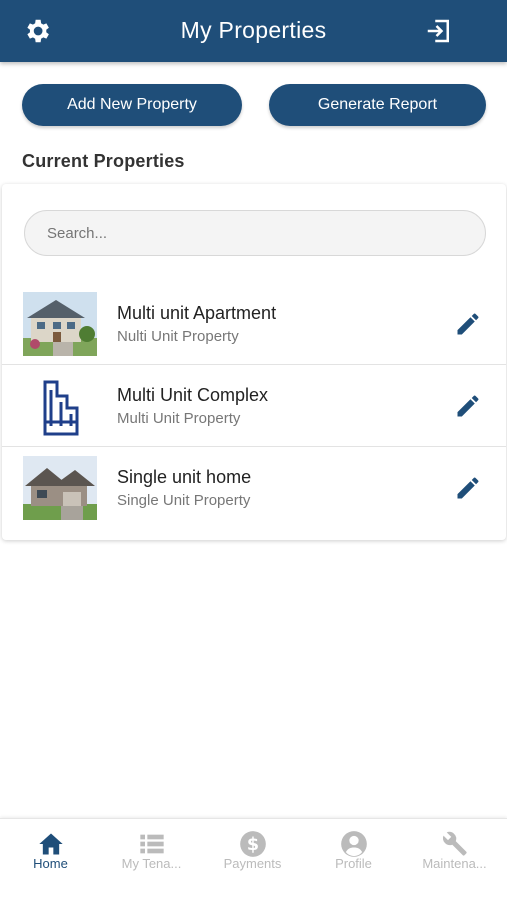 The image size is (507, 900). I want to click on section-title: Current Properties, so click(103, 161).